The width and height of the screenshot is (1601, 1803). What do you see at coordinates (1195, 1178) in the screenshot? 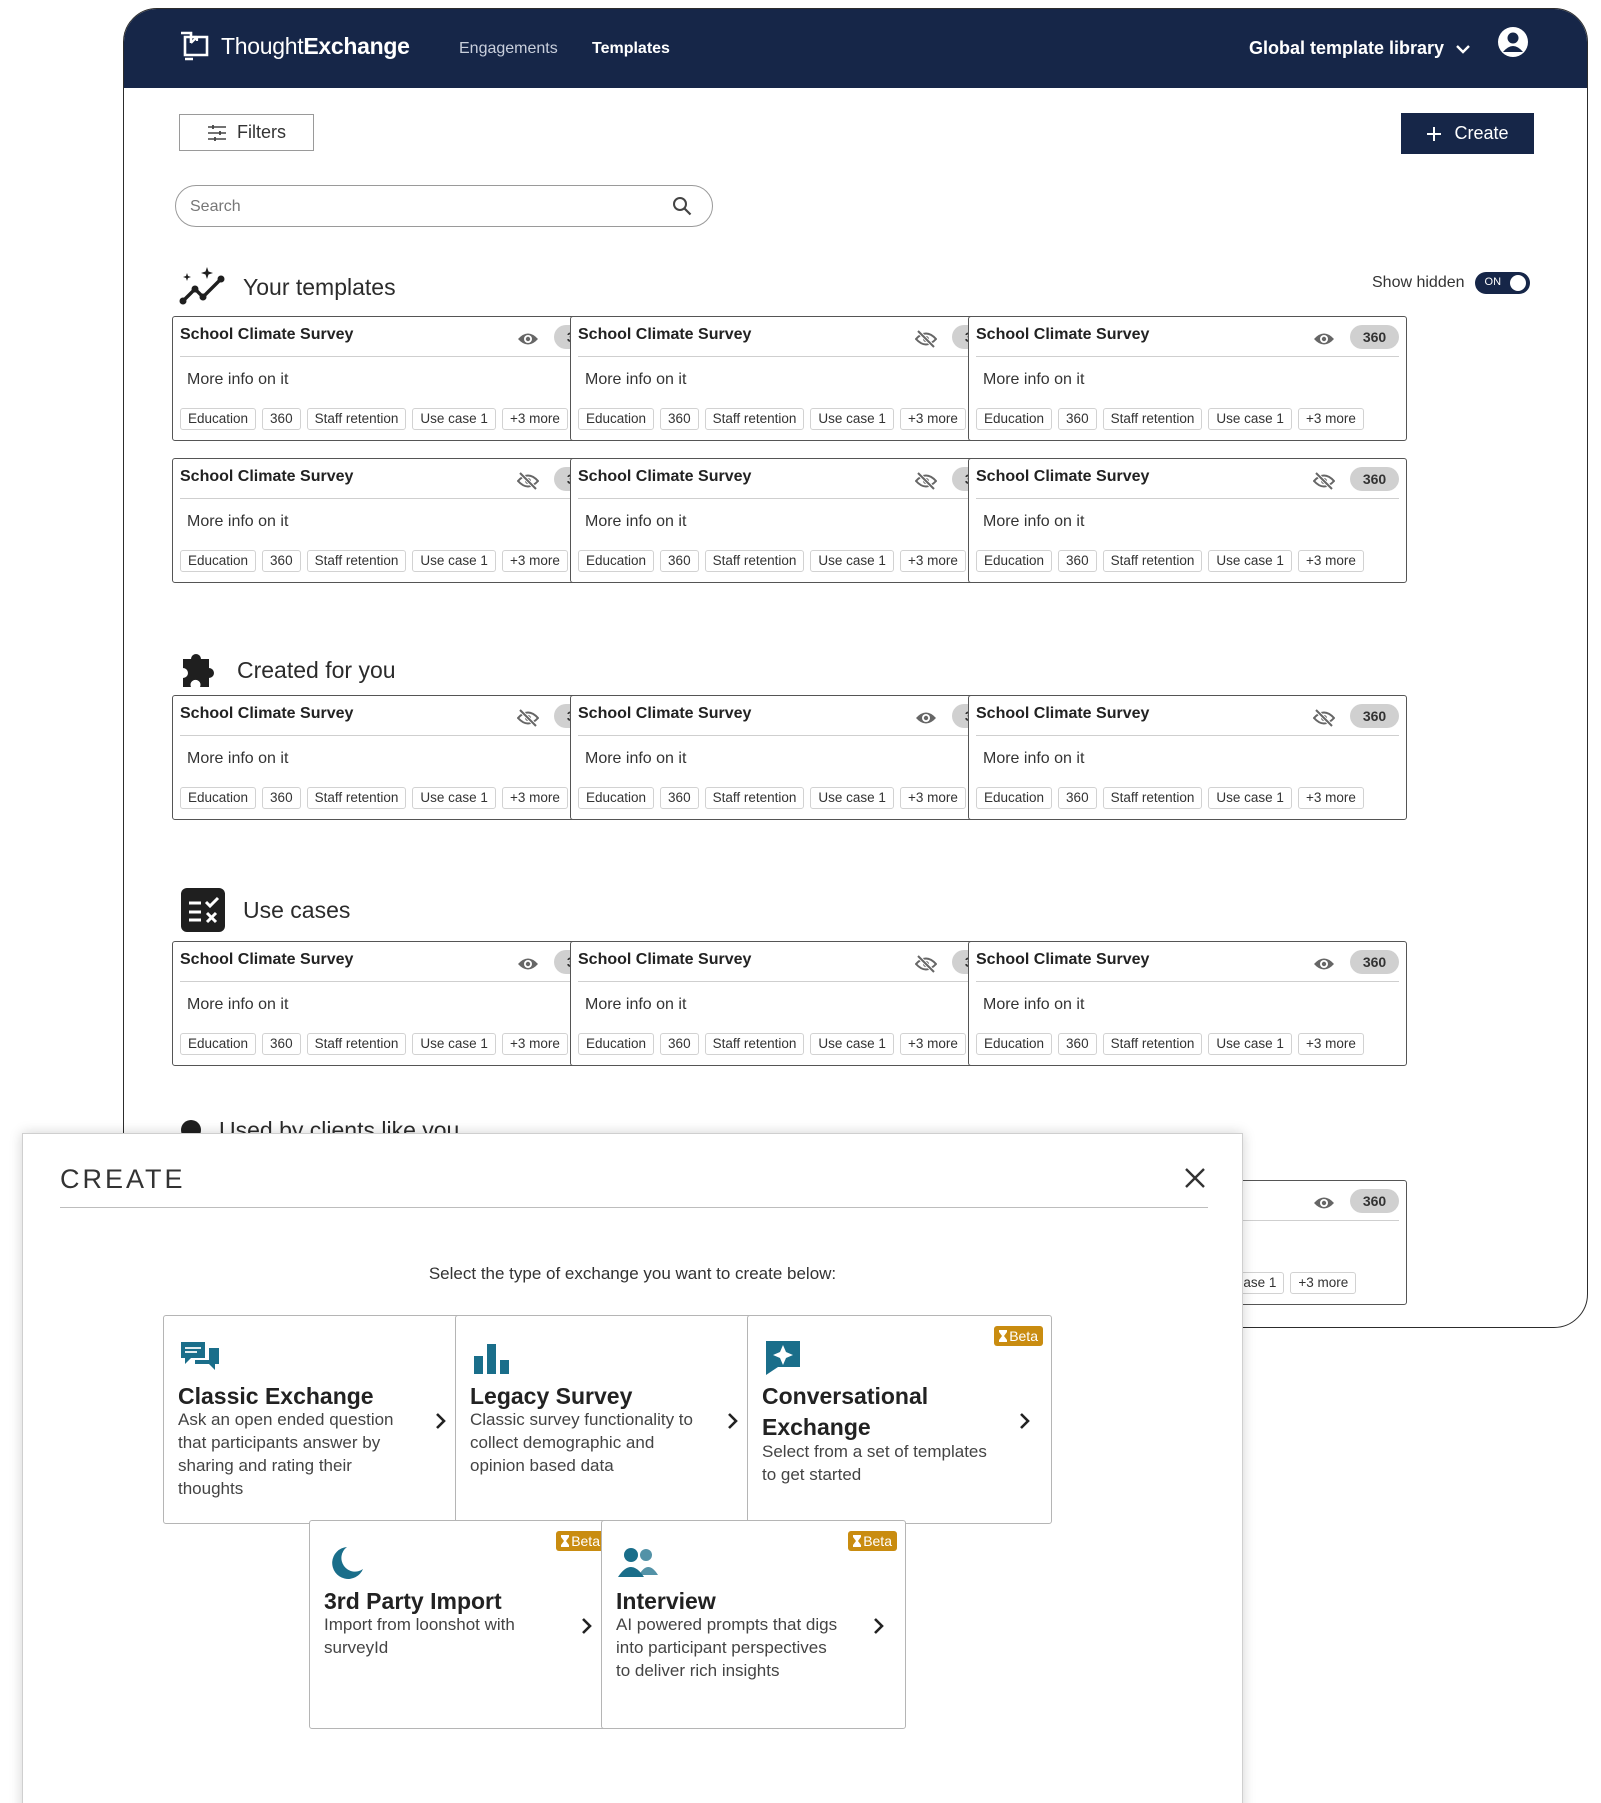
I see `close-icon` at bounding box center [1195, 1178].